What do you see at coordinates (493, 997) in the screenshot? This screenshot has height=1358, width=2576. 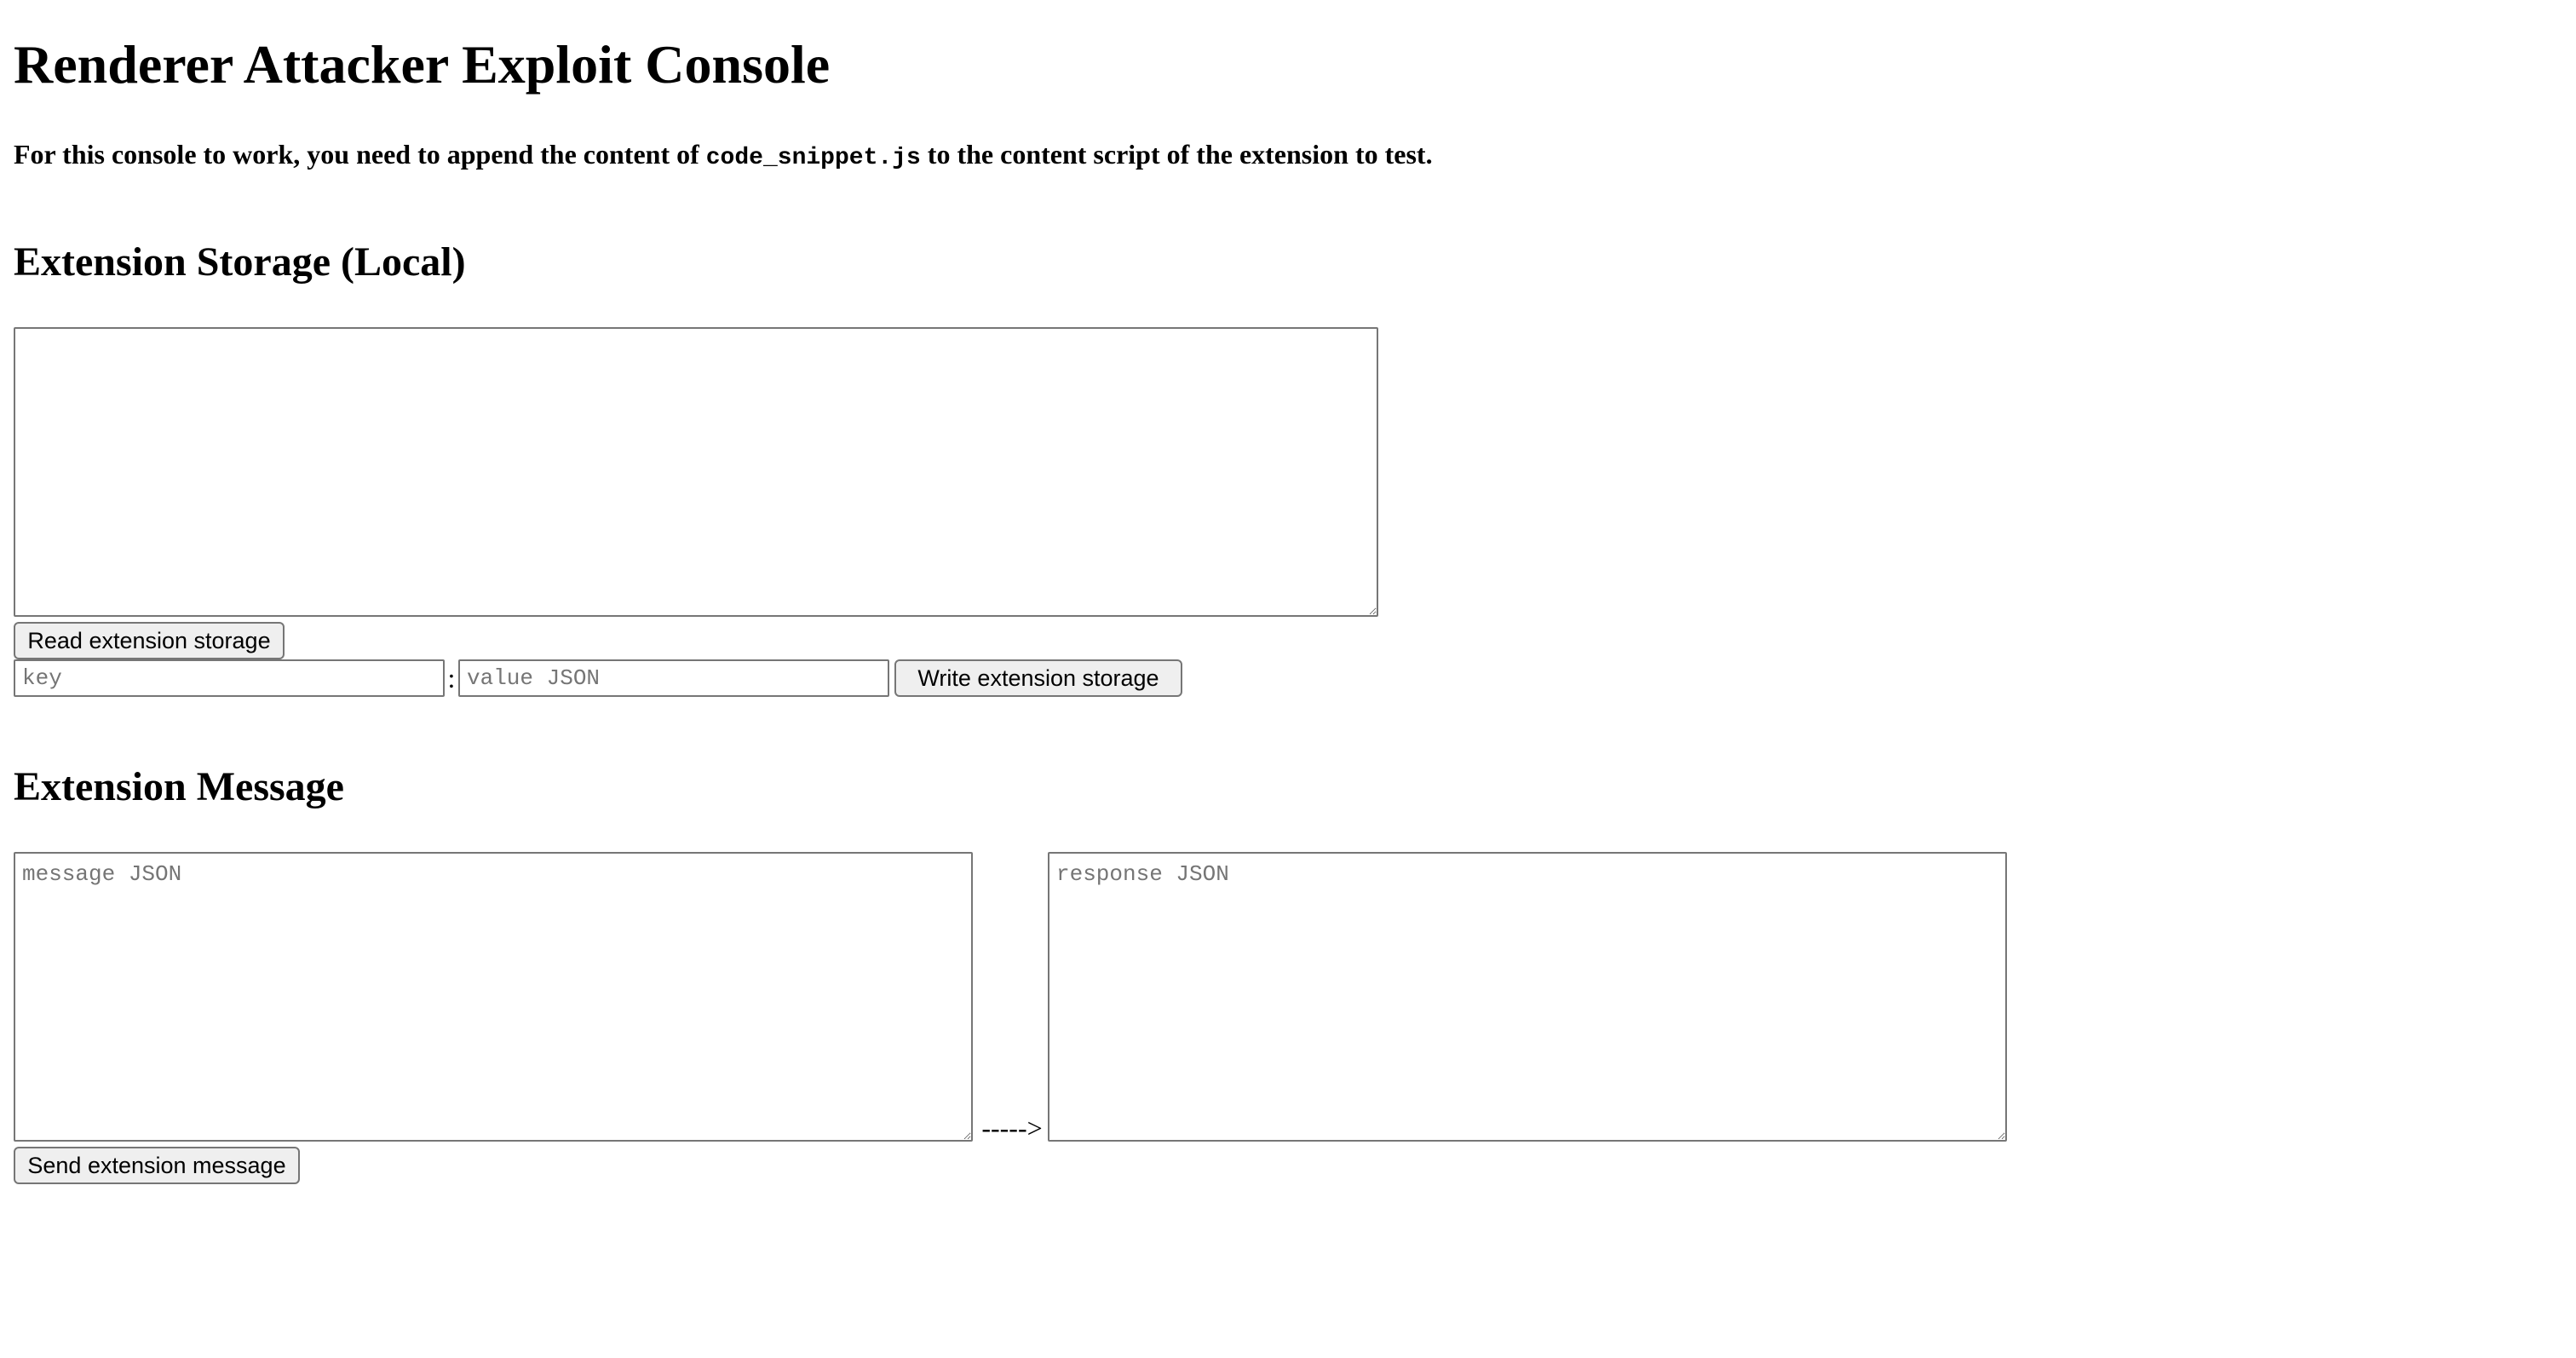 I see `message-json-textarea` at bounding box center [493, 997].